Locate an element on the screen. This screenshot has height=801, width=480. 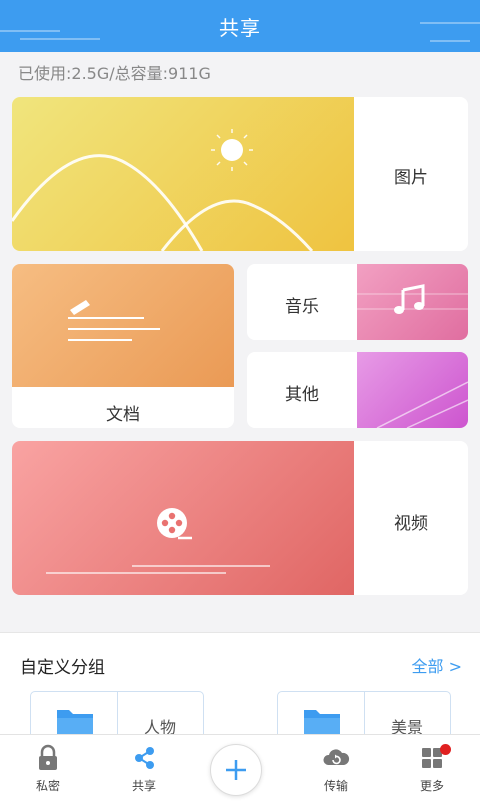
cloud-sync-icon is located at coordinates (336, 757).